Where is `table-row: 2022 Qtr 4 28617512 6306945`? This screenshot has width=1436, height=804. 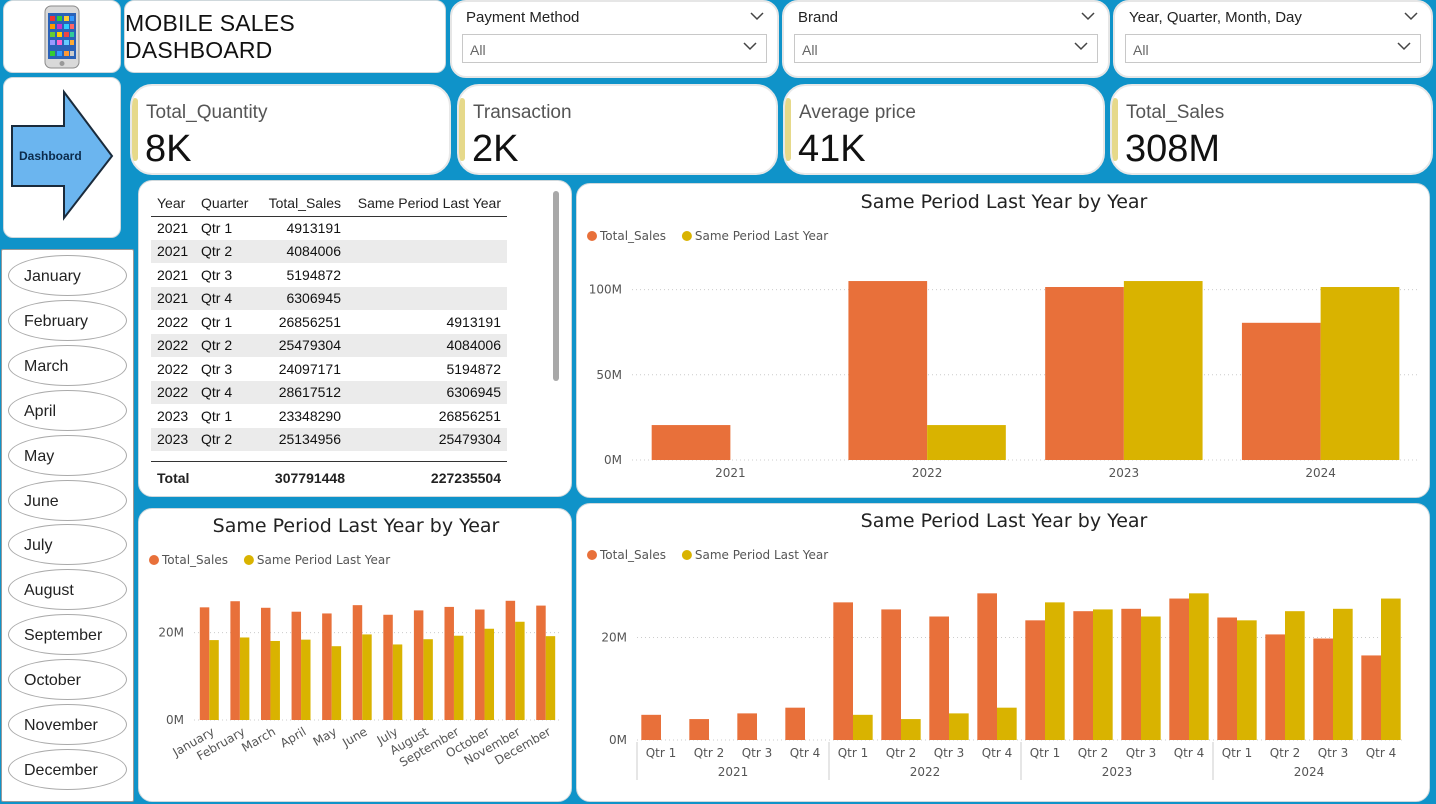 table-row: 2022 Qtr 4 28617512 6306945 is located at coordinates (329, 392).